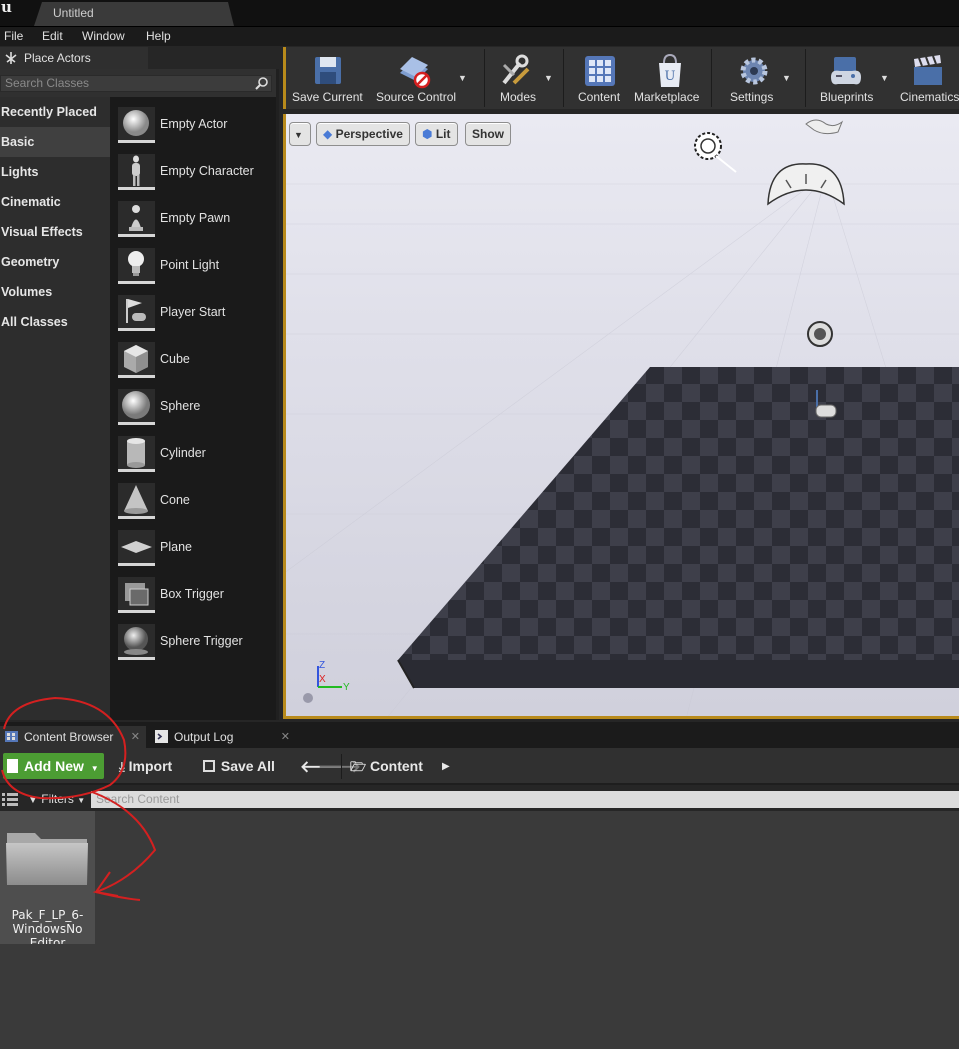  Describe the element at coordinates (193, 498) in the screenshot. I see `actor-item-cone: Cone` at that location.